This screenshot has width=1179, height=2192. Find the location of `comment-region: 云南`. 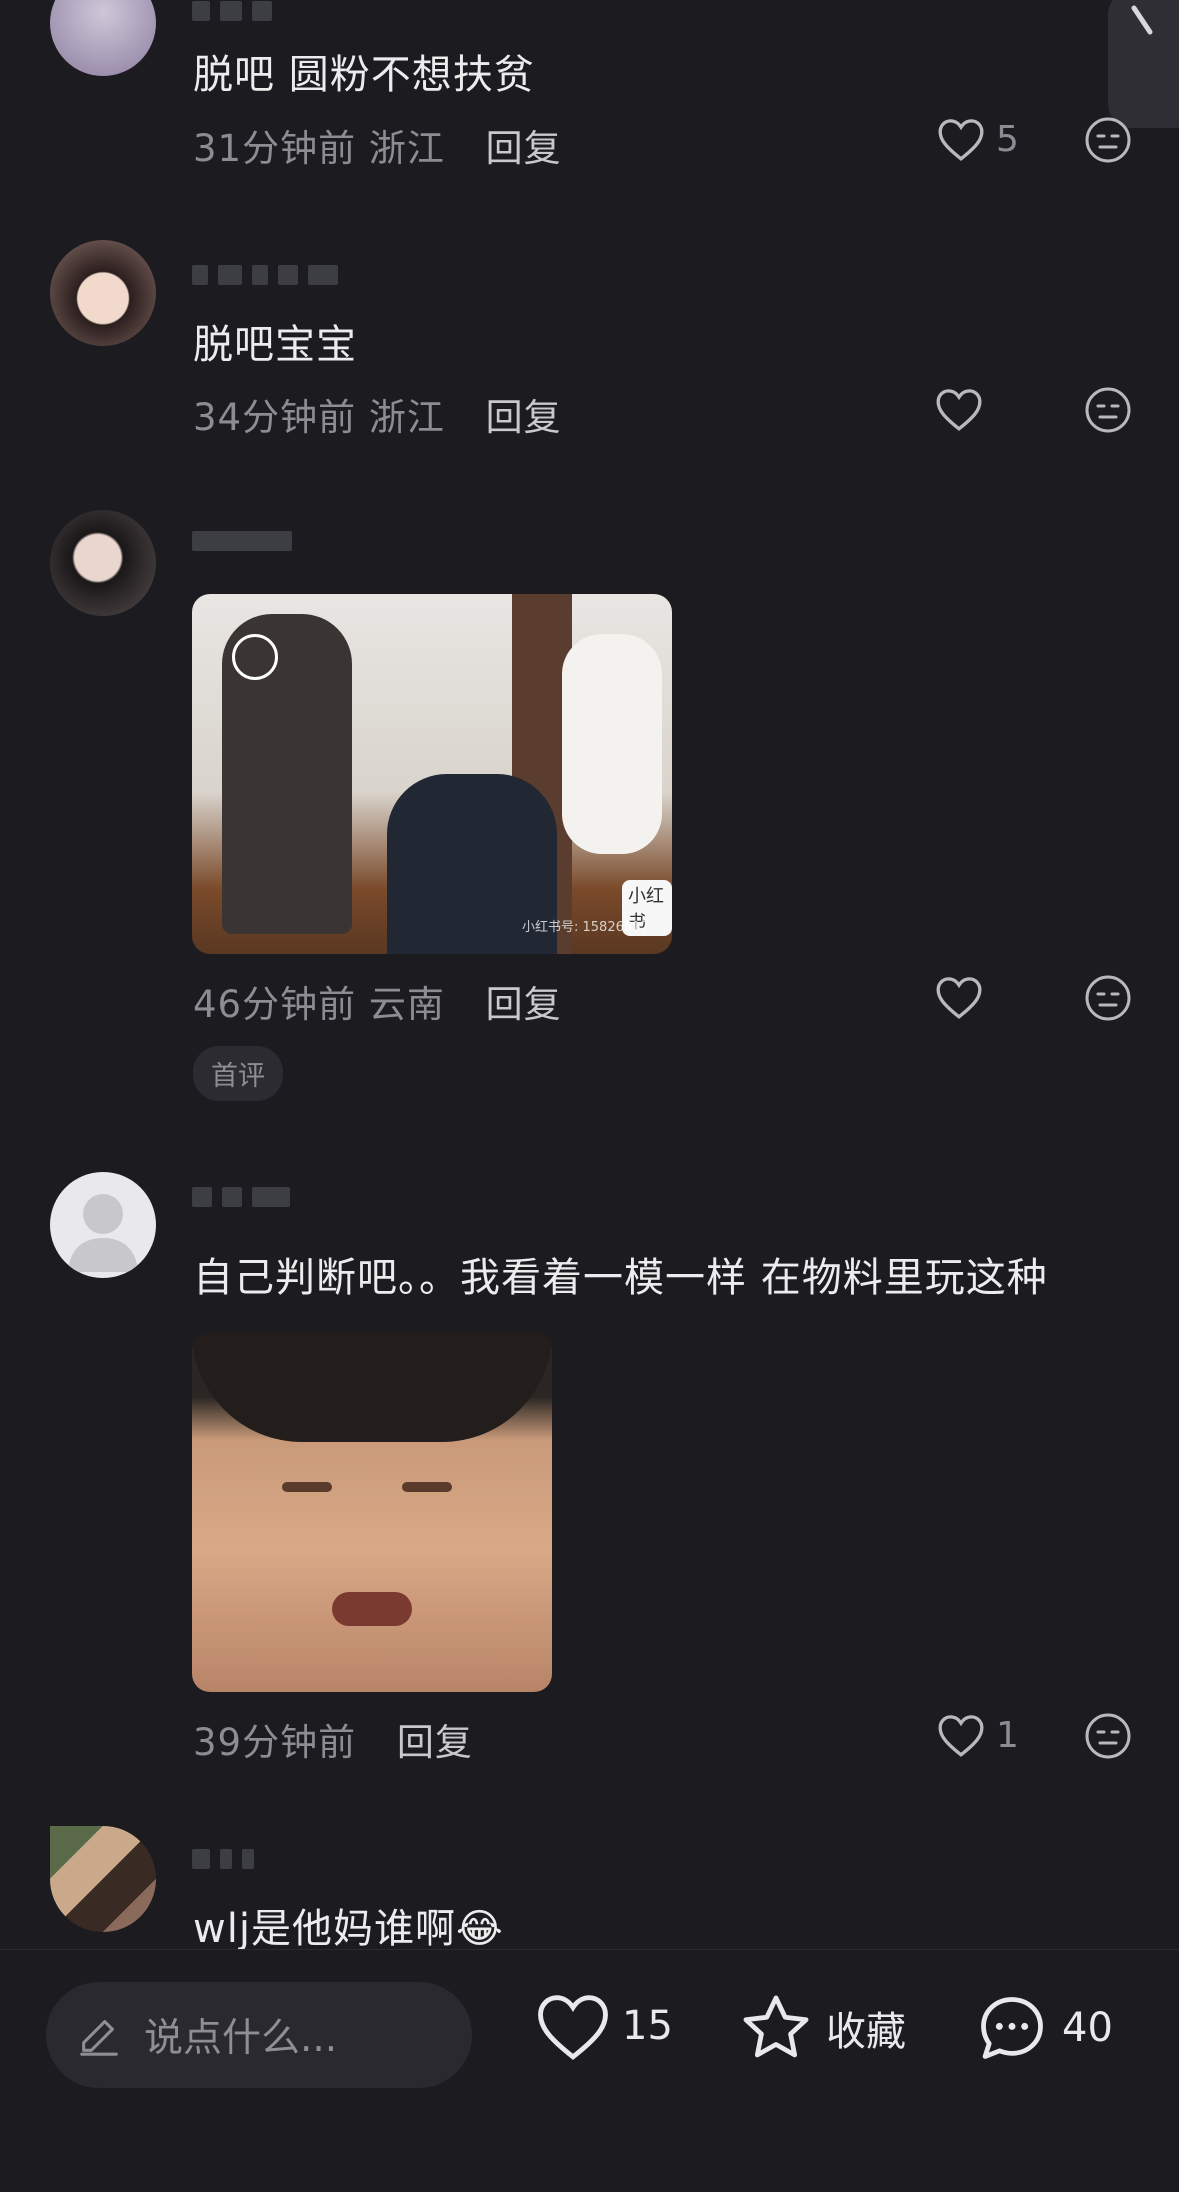

comment-region: 云南 is located at coordinates (406, 1004).